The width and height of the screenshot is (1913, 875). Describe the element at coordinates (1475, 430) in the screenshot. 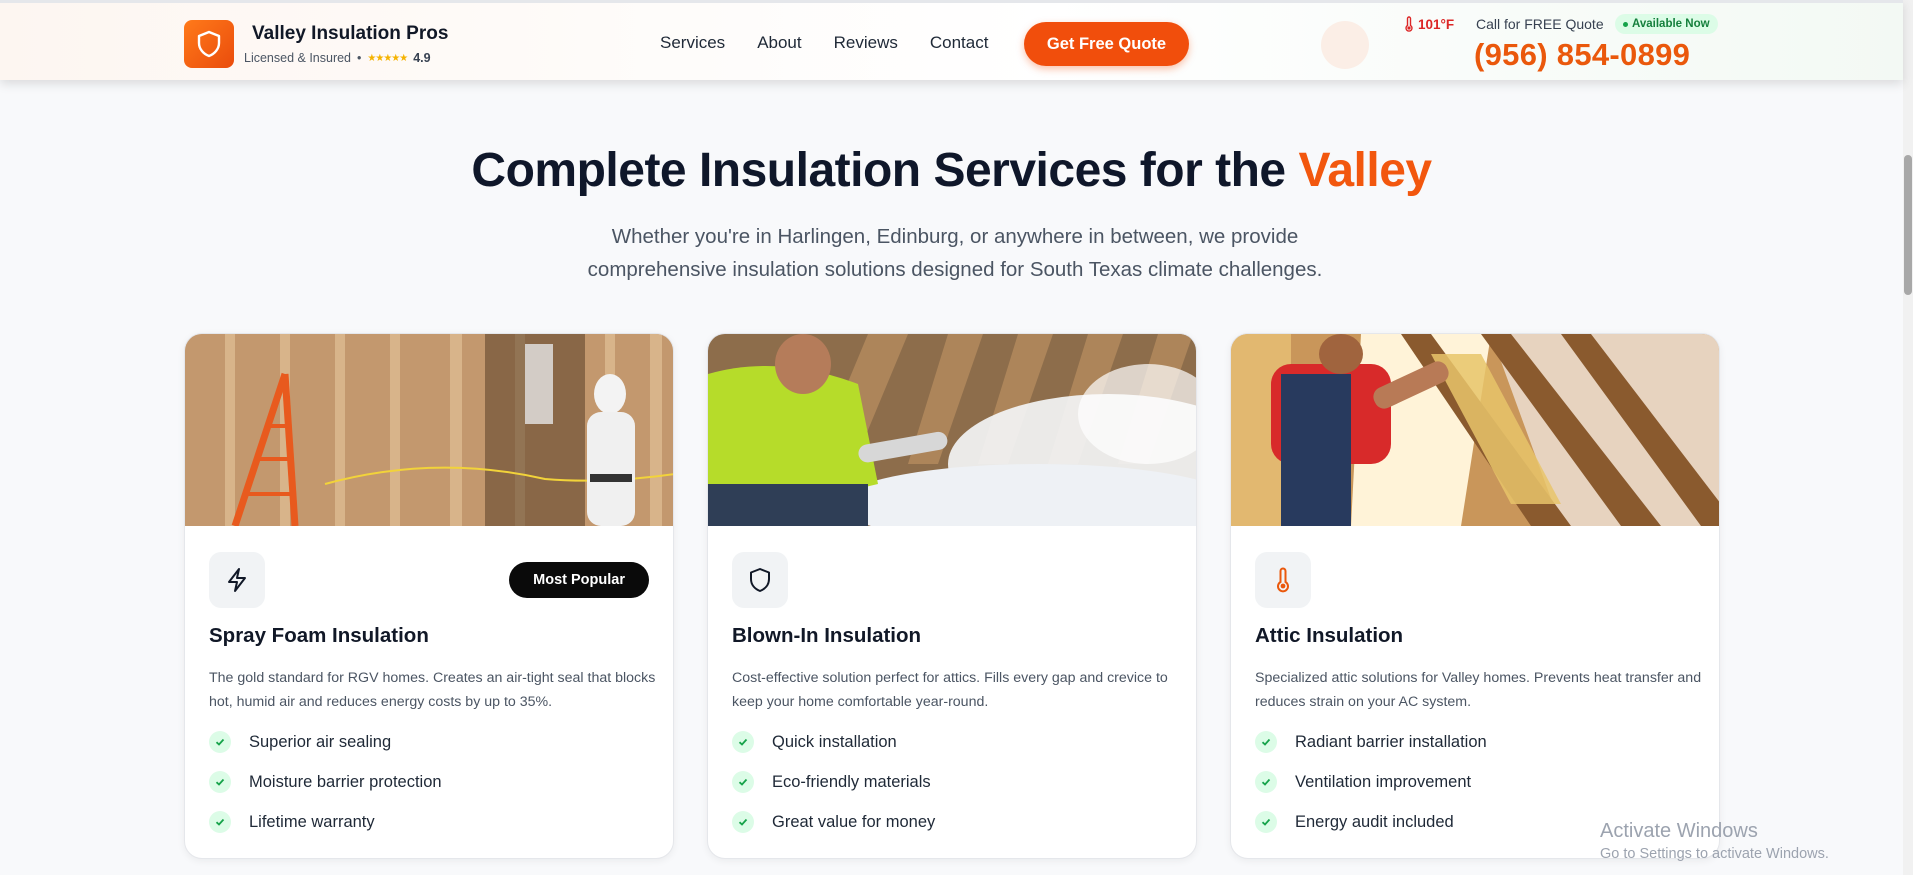

I see `attic-photo` at that location.